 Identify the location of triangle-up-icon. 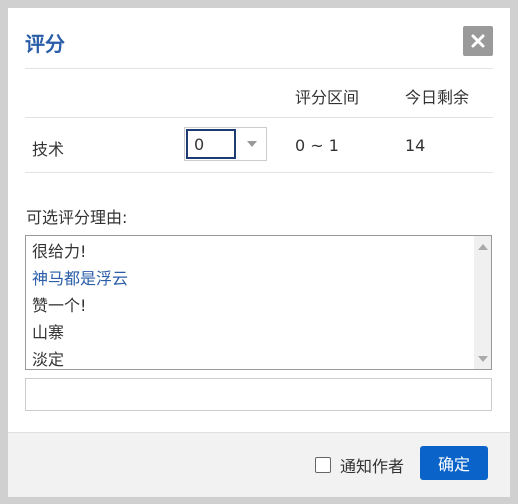
(482, 246).